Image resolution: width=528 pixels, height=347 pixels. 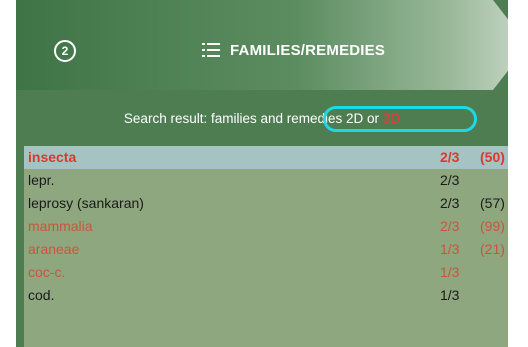 What do you see at coordinates (266, 157) in the screenshot?
I see `result-row: insecta 2/3 (50)` at bounding box center [266, 157].